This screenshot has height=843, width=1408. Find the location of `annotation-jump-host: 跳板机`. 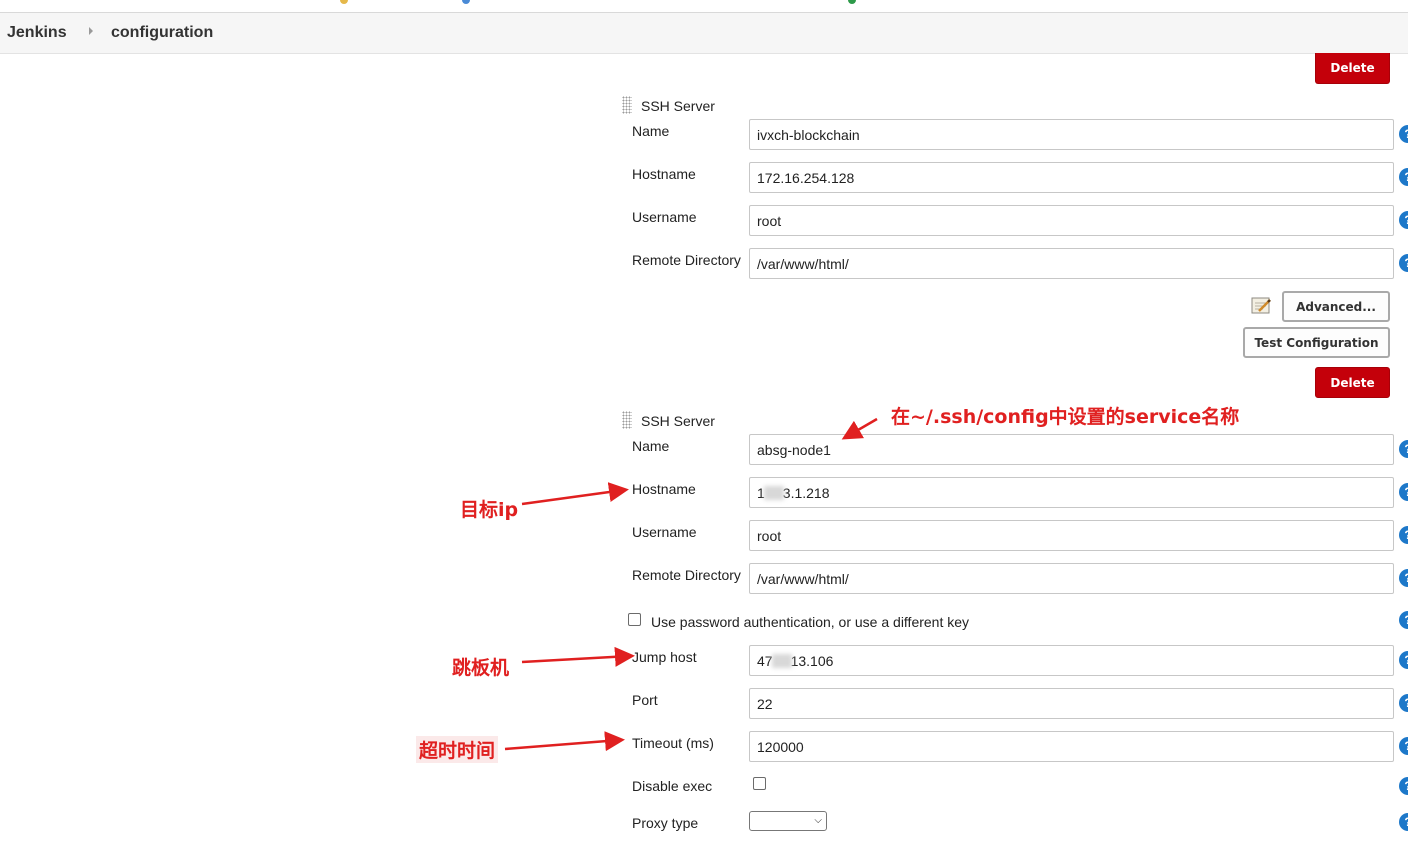

annotation-jump-host: 跳板机 is located at coordinates (481, 668).